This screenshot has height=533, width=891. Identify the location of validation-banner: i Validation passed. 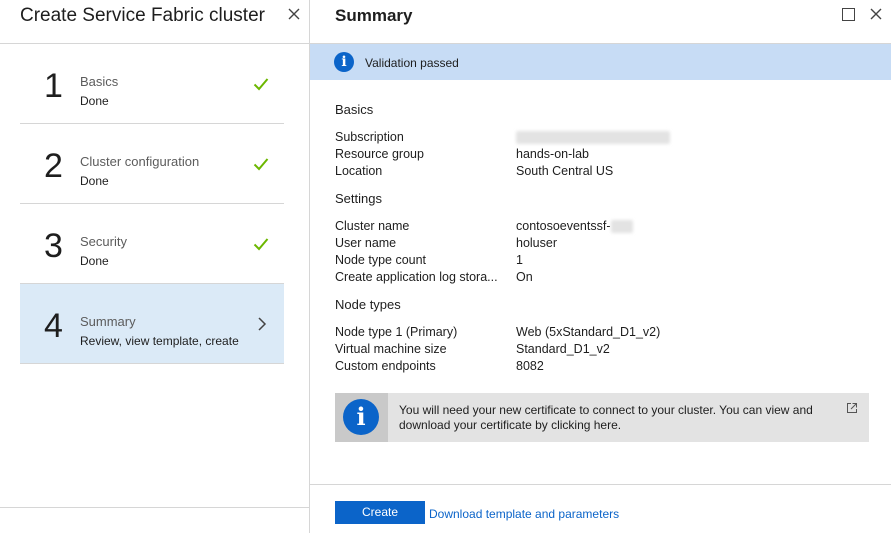
(600, 62).